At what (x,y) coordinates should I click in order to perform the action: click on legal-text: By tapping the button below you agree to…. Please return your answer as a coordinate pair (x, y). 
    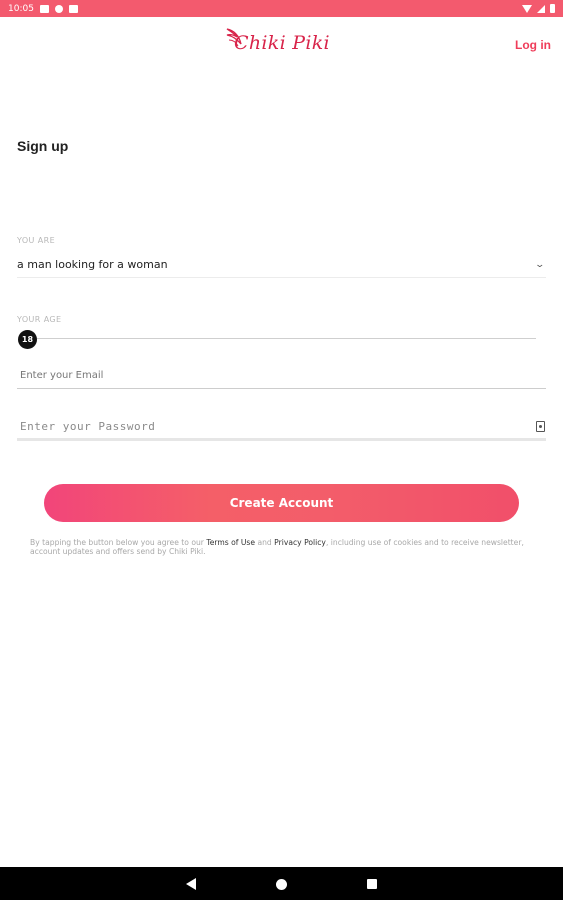
    Looking at the image, I should click on (285, 547).